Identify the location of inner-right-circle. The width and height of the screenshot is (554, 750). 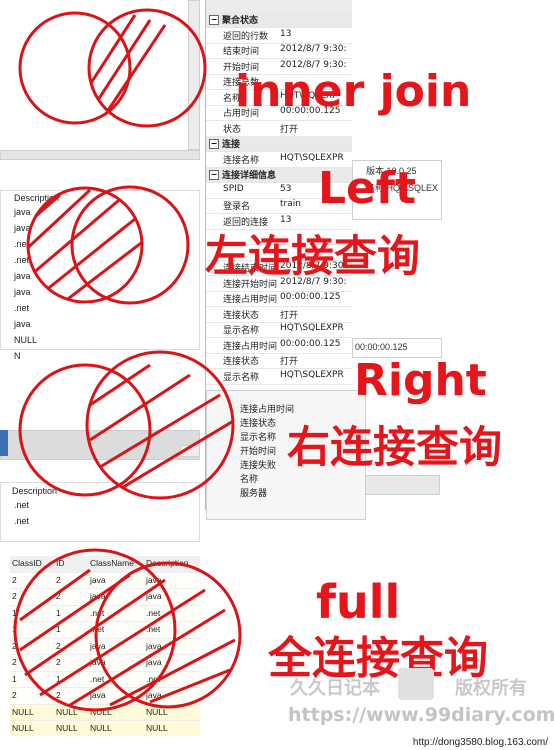
(147, 68).